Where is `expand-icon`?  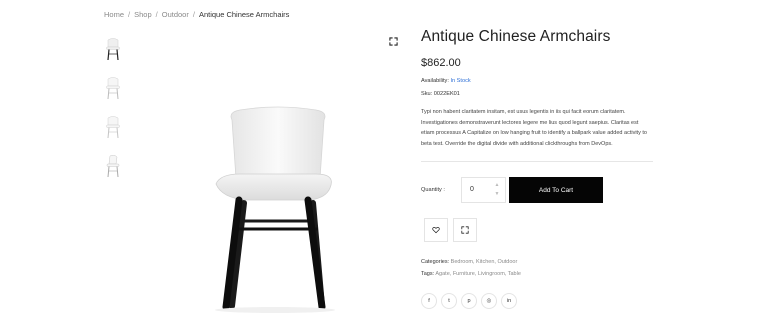
expand-icon is located at coordinates (393, 41).